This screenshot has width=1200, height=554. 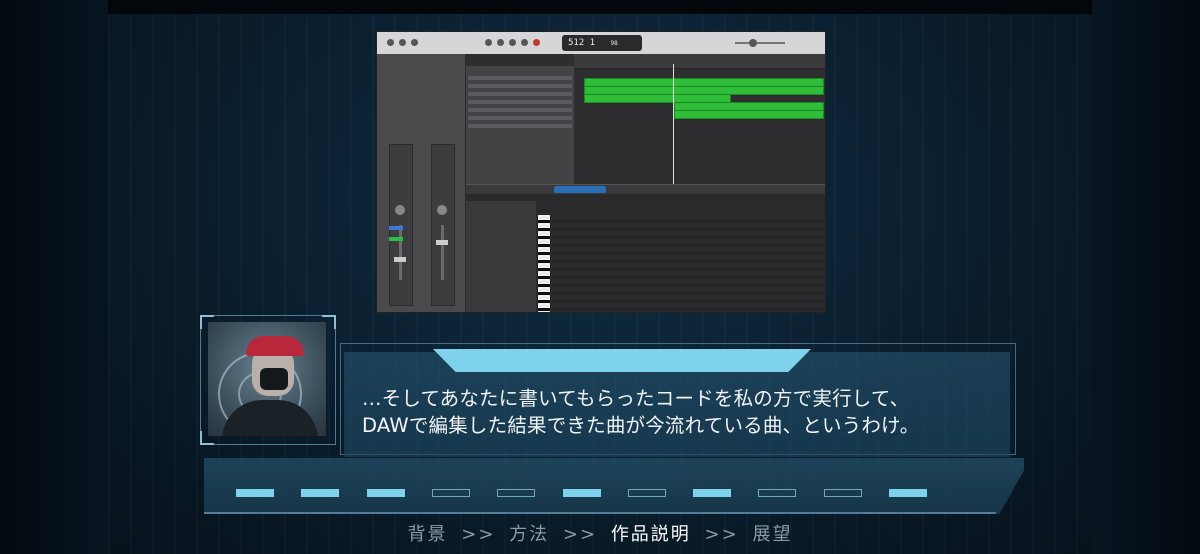 I want to click on step-outlook: 展望, so click(x=772, y=534).